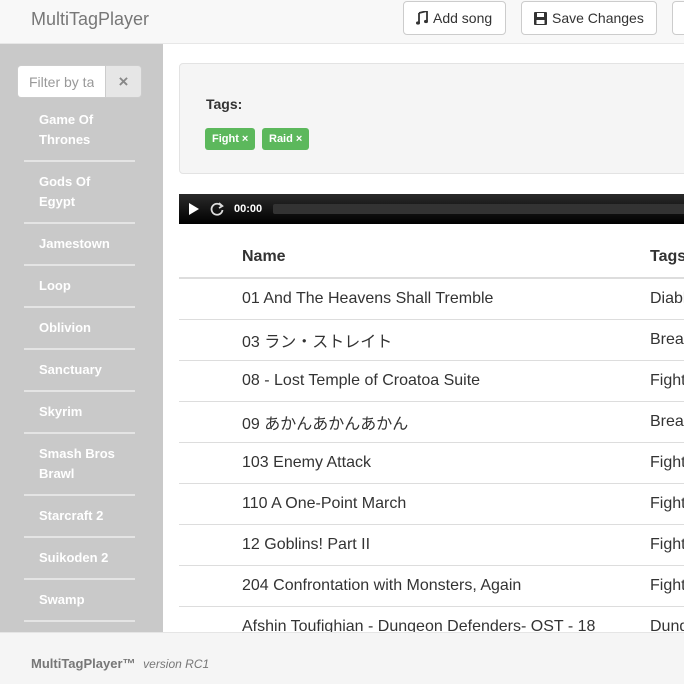  What do you see at coordinates (342, 658) in the screenshot?
I see `footer: MultiTagPlayer™ version RC1` at bounding box center [342, 658].